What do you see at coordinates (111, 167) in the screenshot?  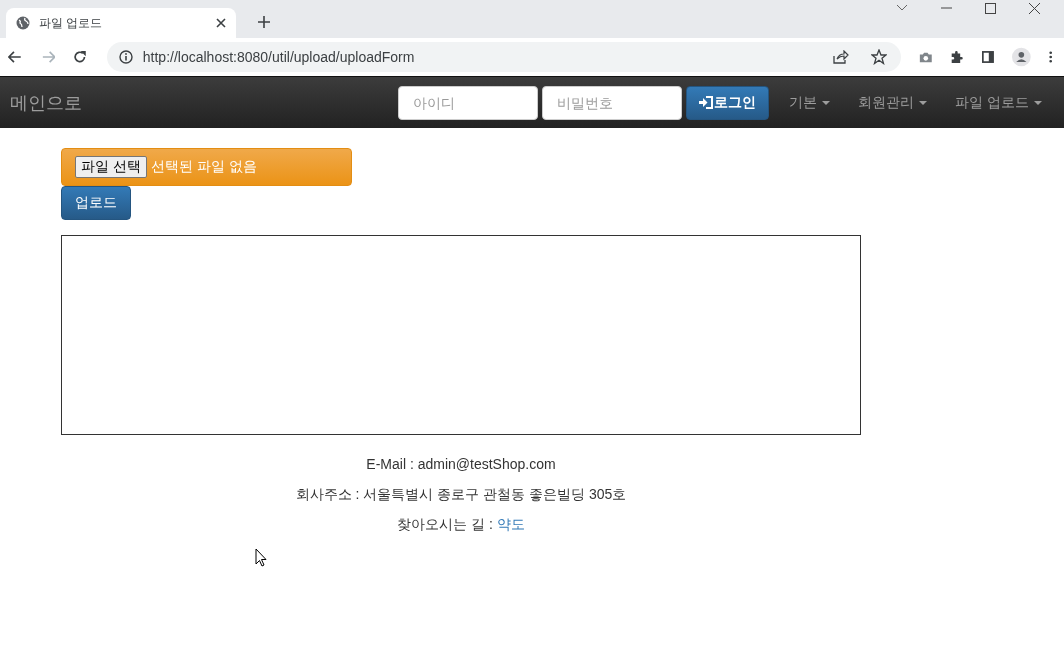 I see `choose-file-button: 파일 선택` at bounding box center [111, 167].